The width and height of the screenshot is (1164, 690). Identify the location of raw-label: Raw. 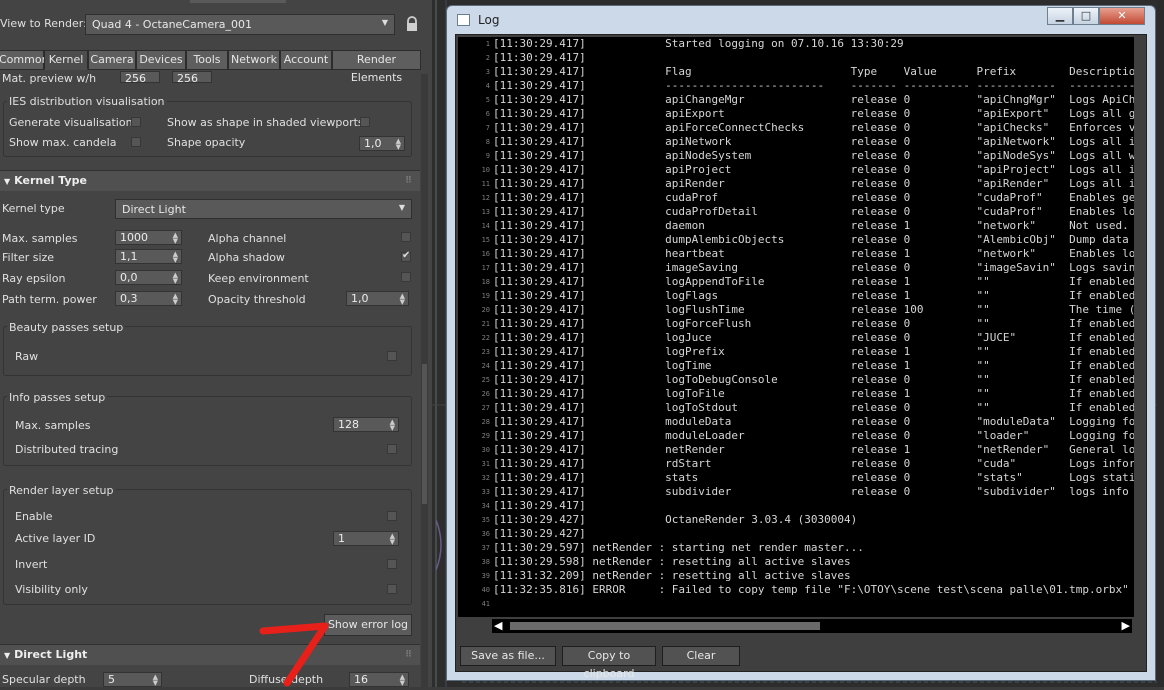
(27, 356).